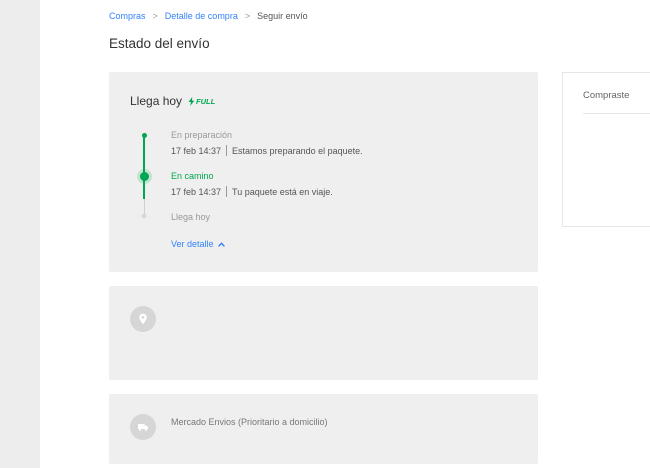 Image resolution: width=650 pixels, height=468 pixels. I want to click on timeline-line-pending, so click(144, 207).